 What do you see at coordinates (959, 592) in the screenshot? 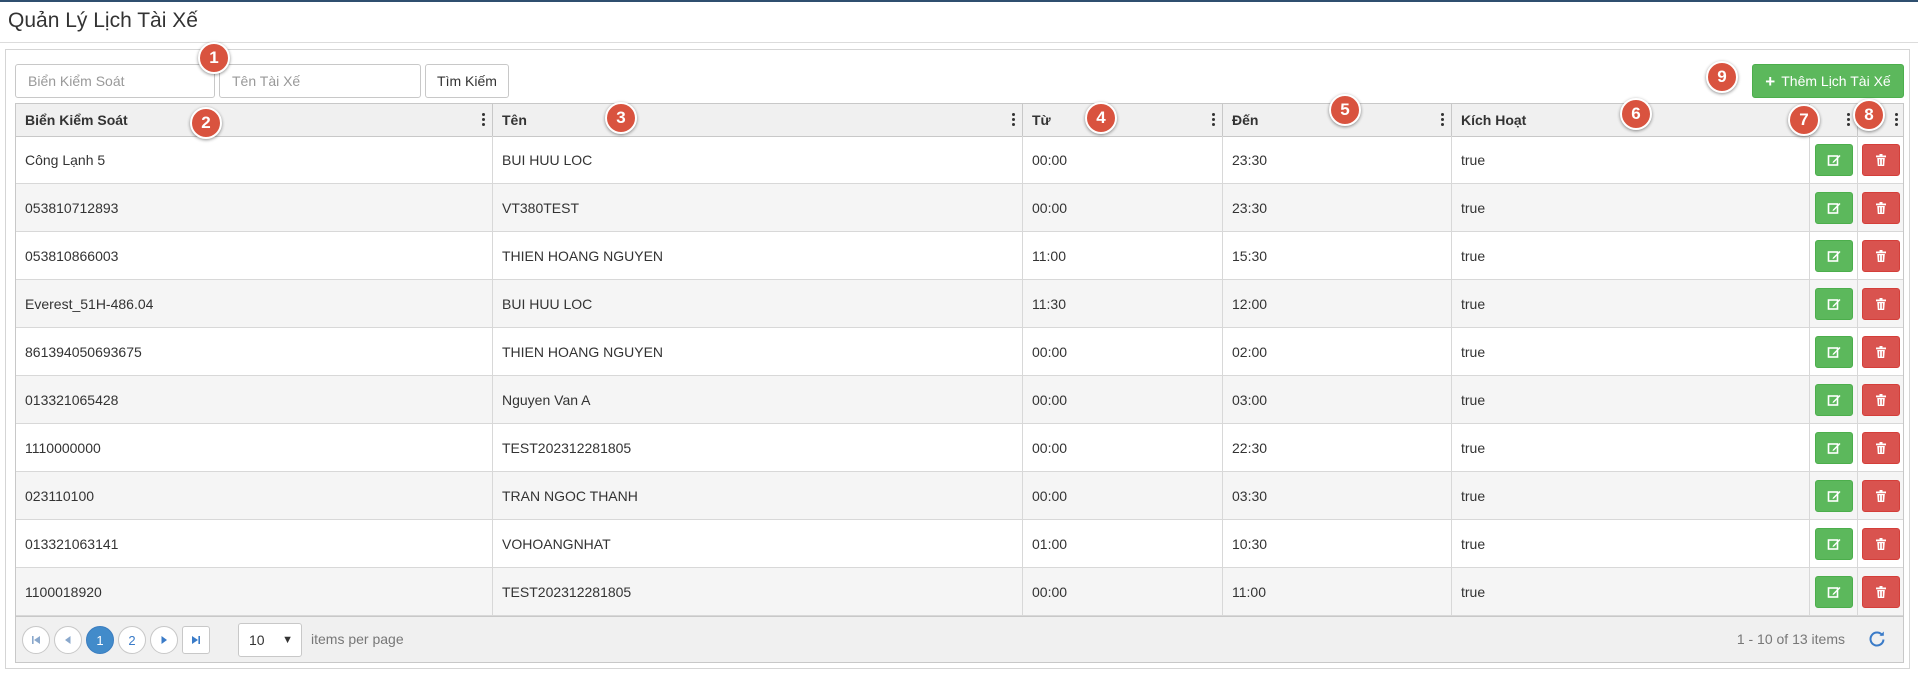
I see `table-row: 1100018920 TEST202312281805 00:00 11:00 true` at bounding box center [959, 592].